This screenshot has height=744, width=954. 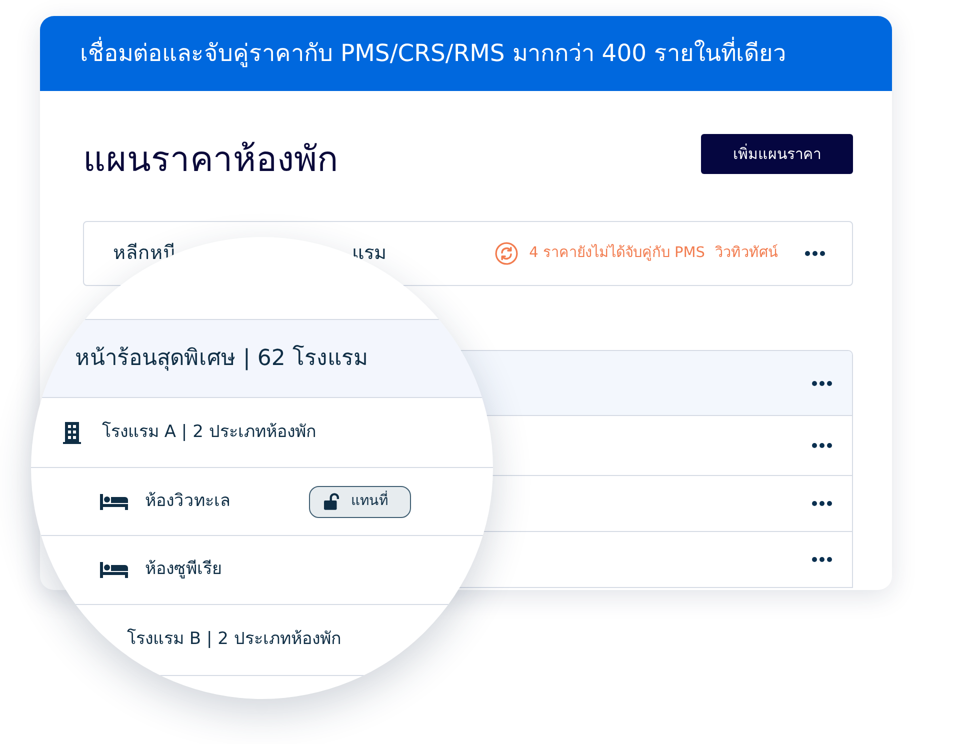 I want to click on info-banner: เชื่อมต่อและจับคู่ราคากับ PMS/CRS/RMS มากกว่า 400 รายในที่เดียว, so click(x=466, y=53).